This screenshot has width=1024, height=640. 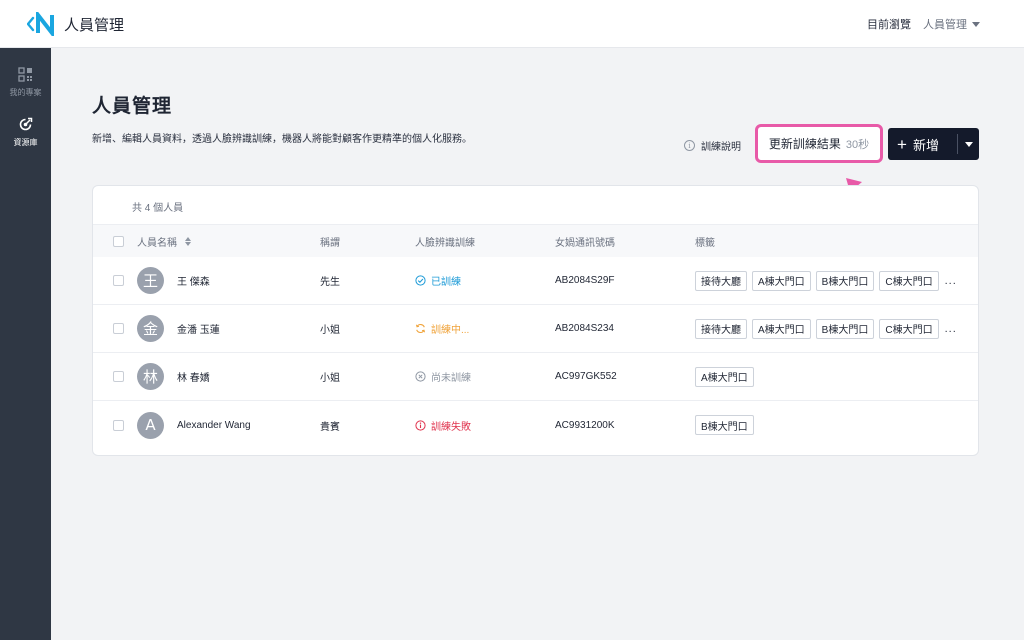 I want to click on dept-dropdown: 人員管理, so click(x=951, y=24).